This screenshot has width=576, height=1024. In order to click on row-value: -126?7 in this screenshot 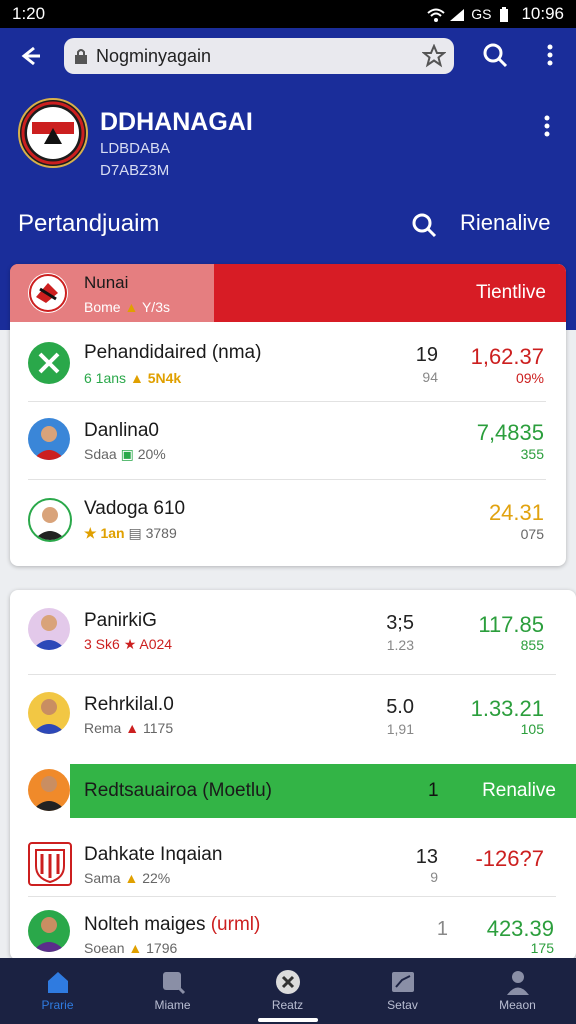, I will do `click(509, 858)`.